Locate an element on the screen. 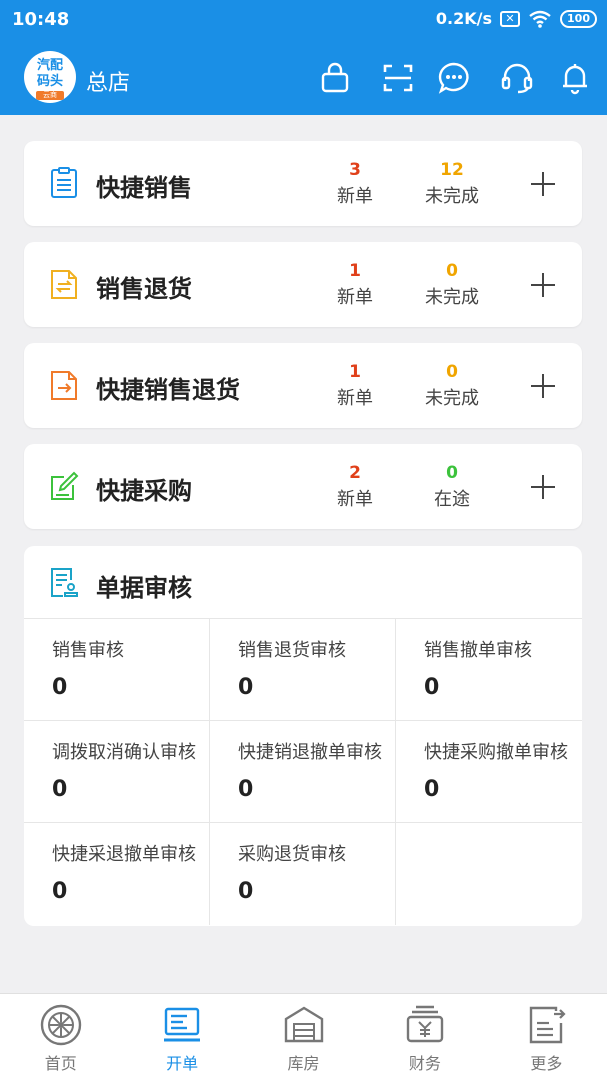  incomplete-count: 12 is located at coordinates (452, 170).